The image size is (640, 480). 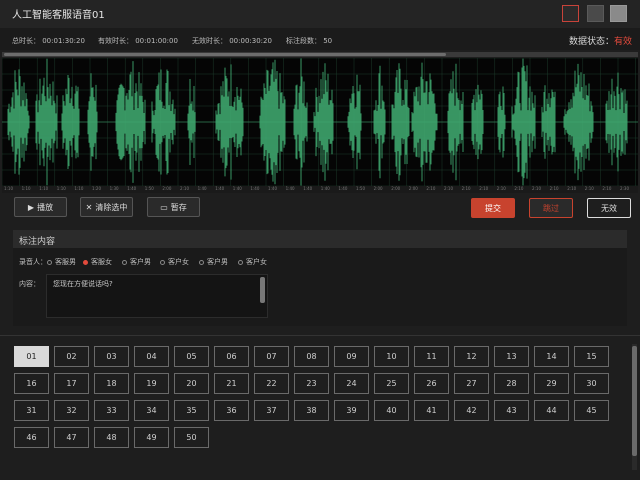 What do you see at coordinates (191, 383) in the screenshot?
I see `segment-button-20: 20` at bounding box center [191, 383].